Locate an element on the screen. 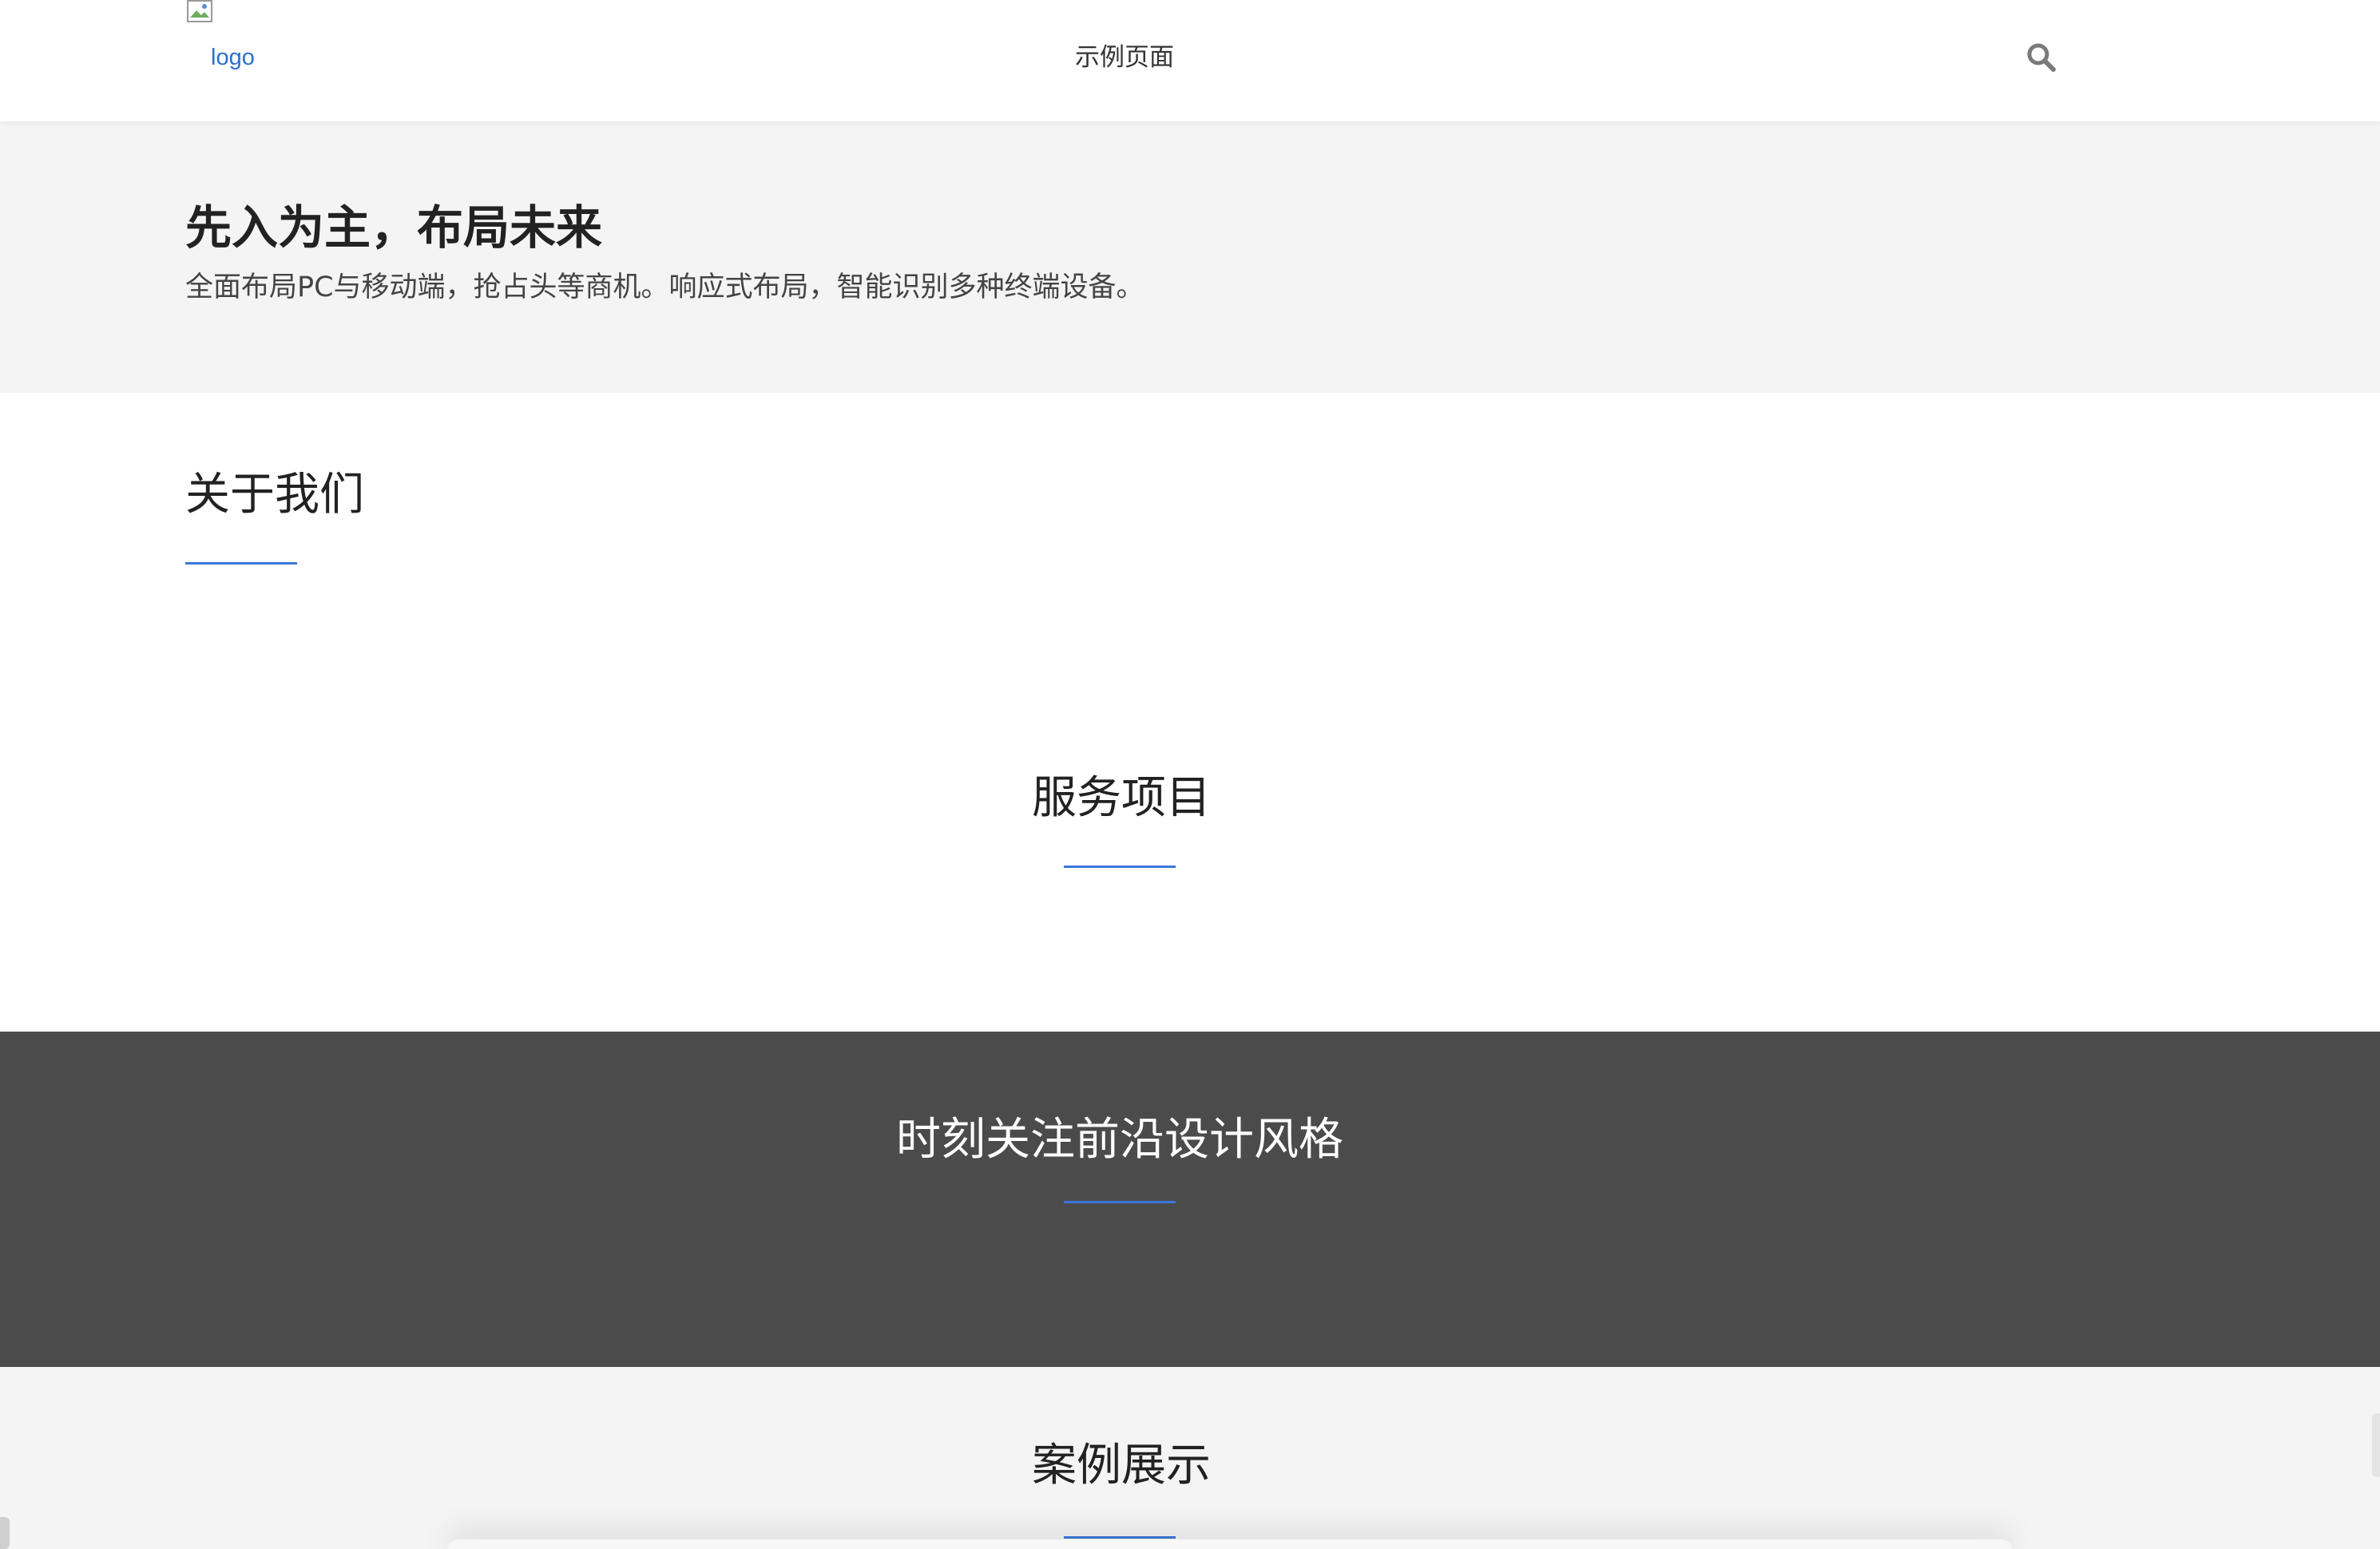 This screenshot has height=1549, width=2380. nav-page-title: 示例页面 is located at coordinates (1124, 57).